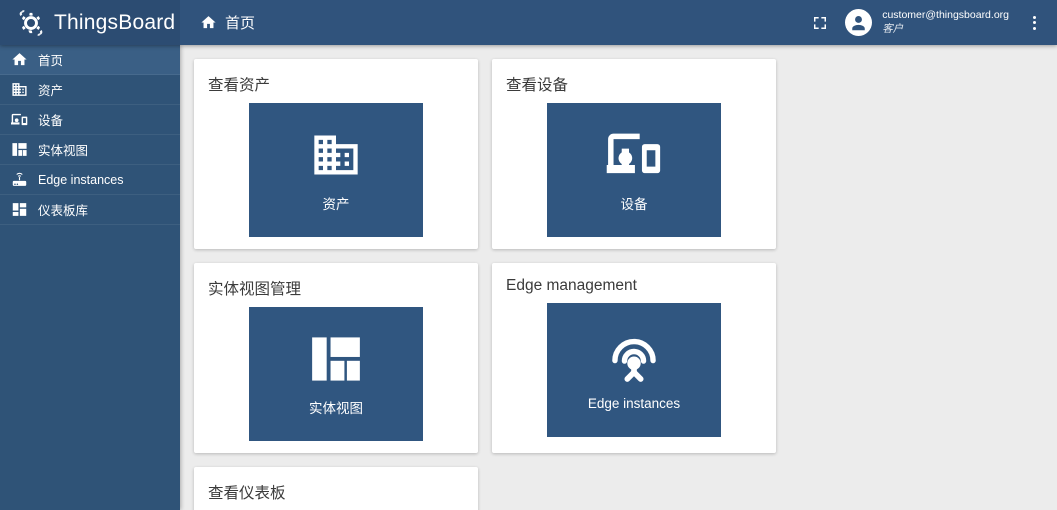 The image size is (1057, 510). Describe the element at coordinates (537, 85) in the screenshot. I see `card-title: 查看设备` at that location.